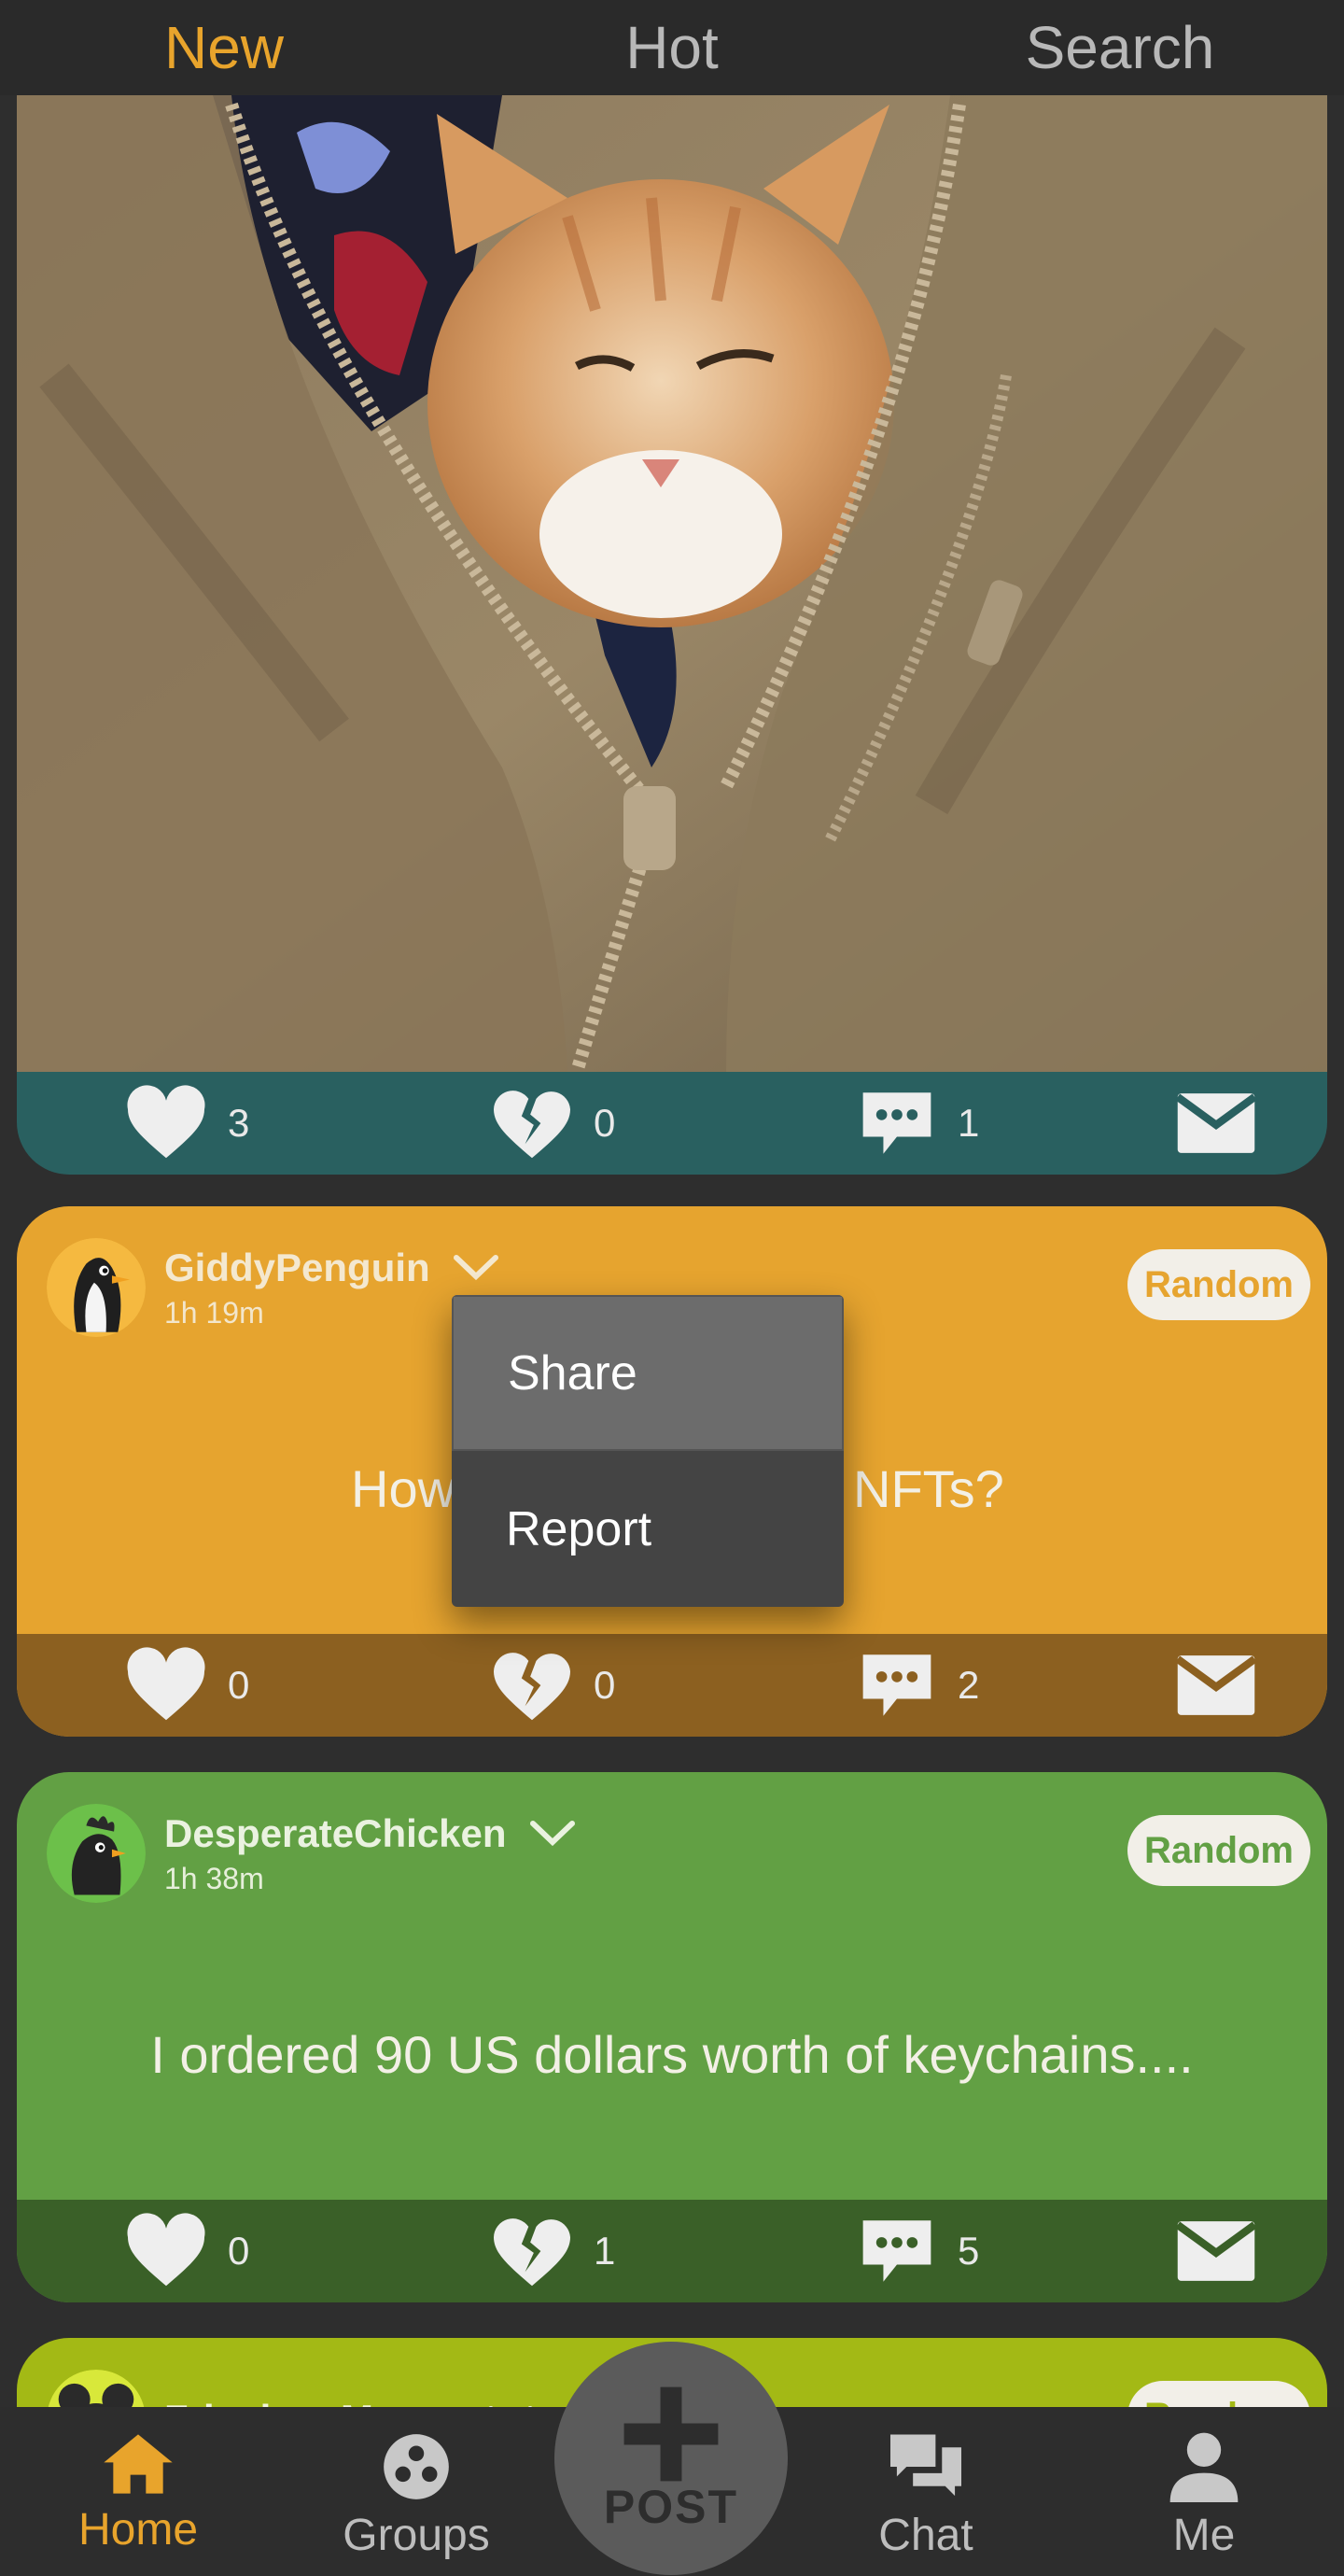 The image size is (1344, 2576). What do you see at coordinates (335, 1833) in the screenshot?
I see `username: DesperateChicken` at bounding box center [335, 1833].